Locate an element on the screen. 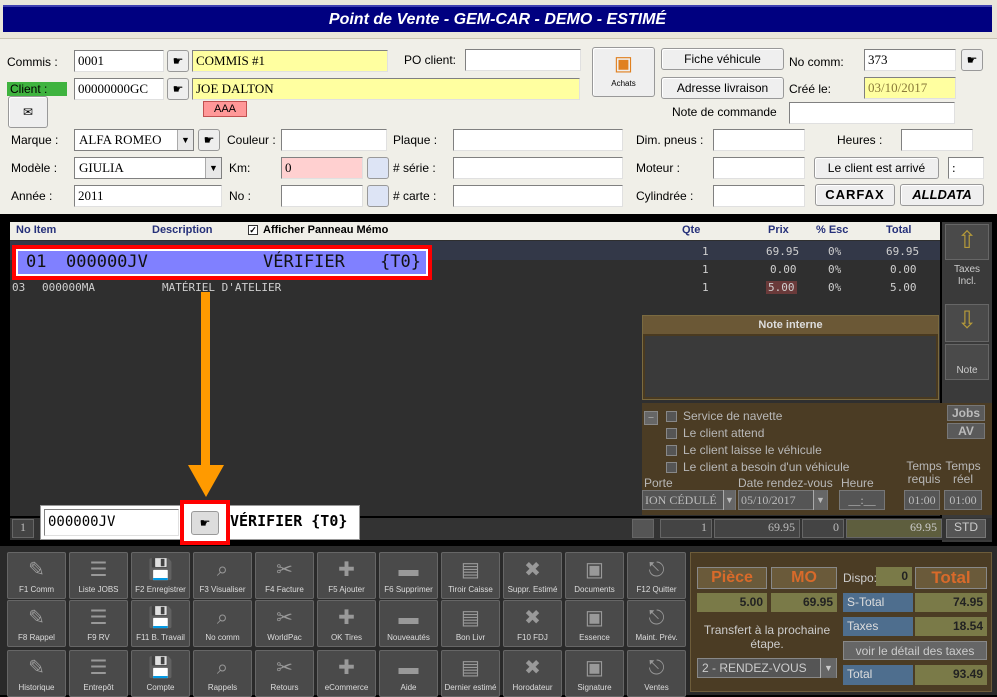 The width and height of the screenshot is (997, 697). modele-select: GIULIA ▼ is located at coordinates (148, 168).